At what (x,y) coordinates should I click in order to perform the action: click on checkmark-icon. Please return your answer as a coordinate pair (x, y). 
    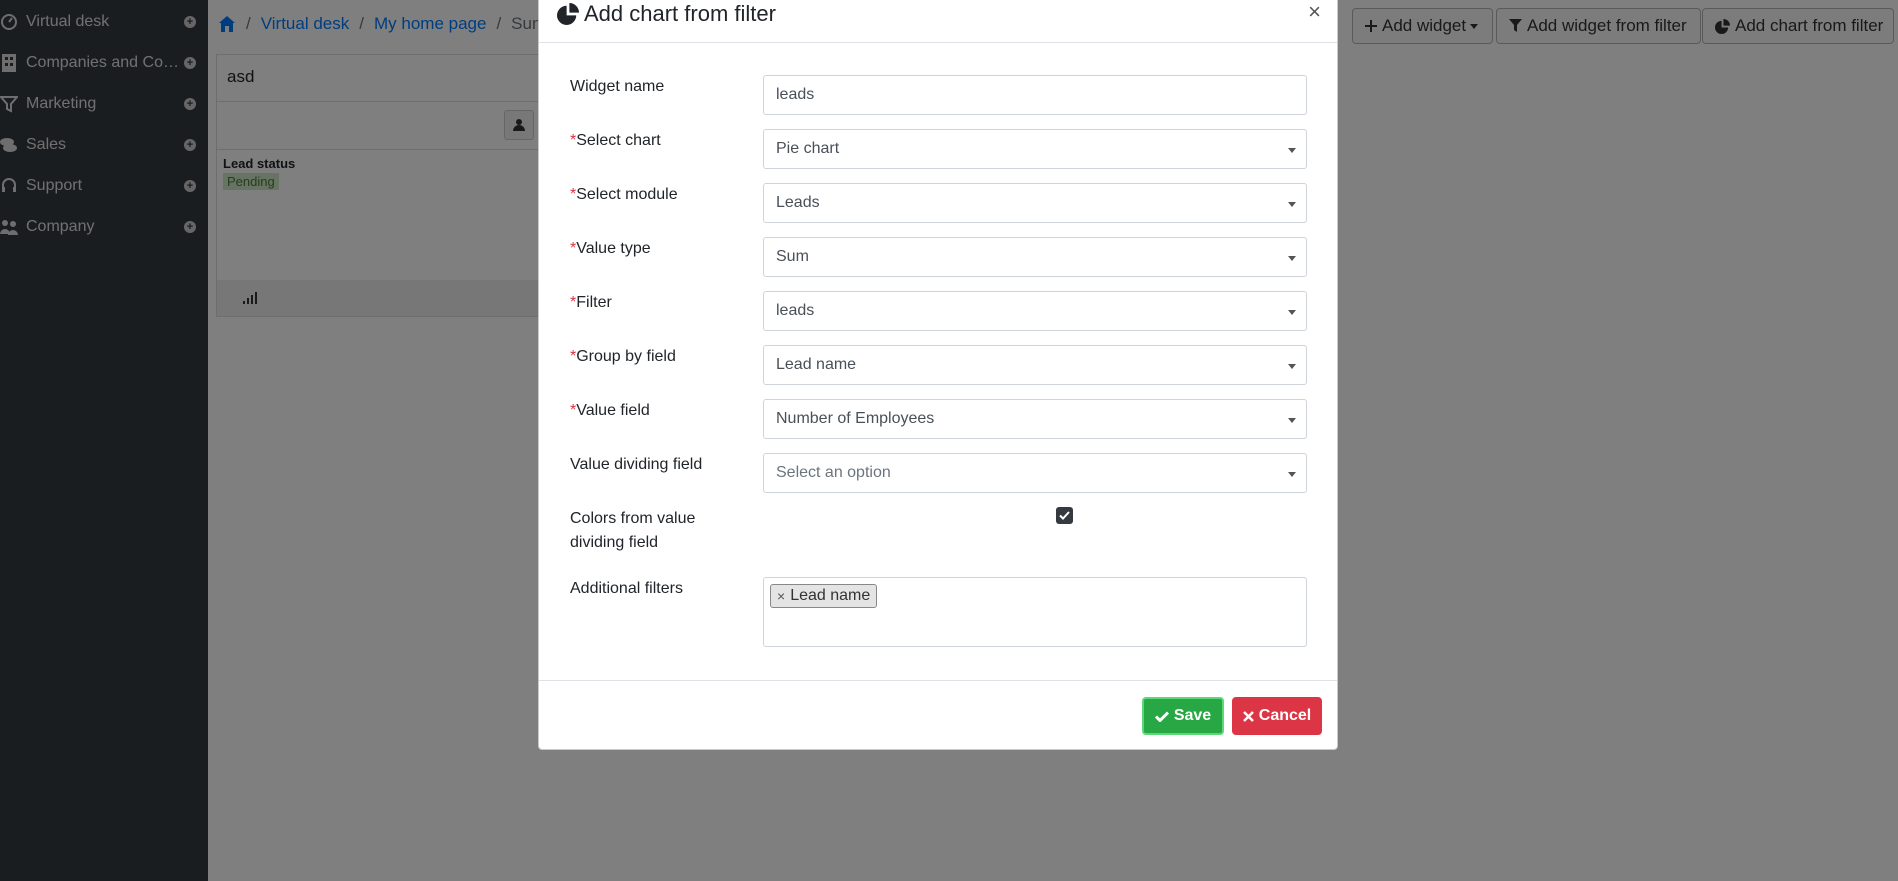
    Looking at the image, I should click on (1064, 515).